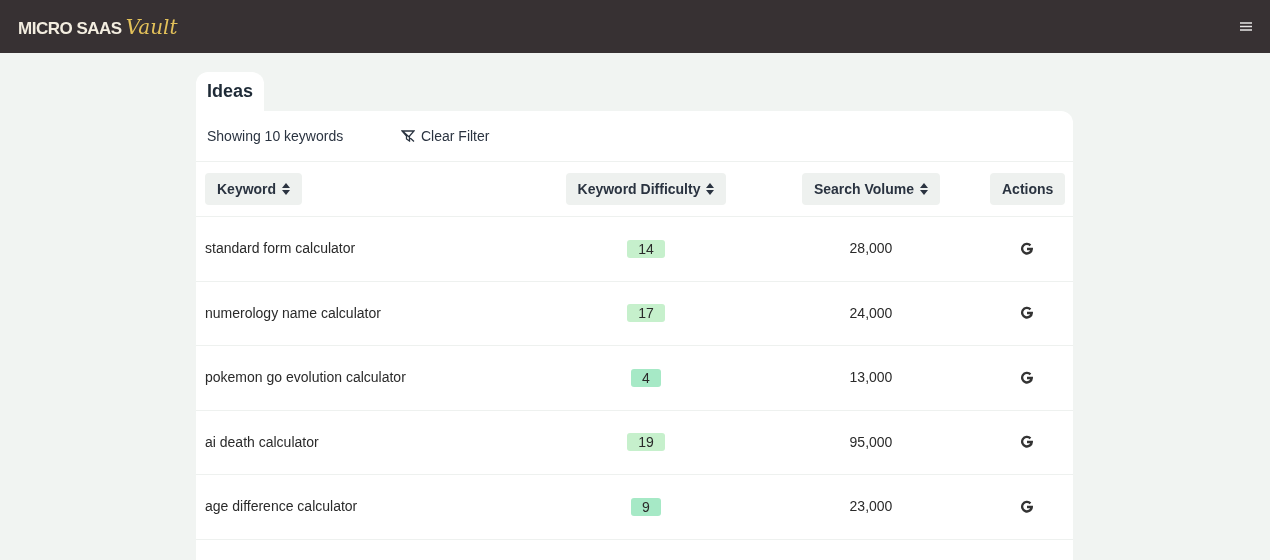  Describe the element at coordinates (646, 377) in the screenshot. I see `difficulty-badge: 4` at that location.